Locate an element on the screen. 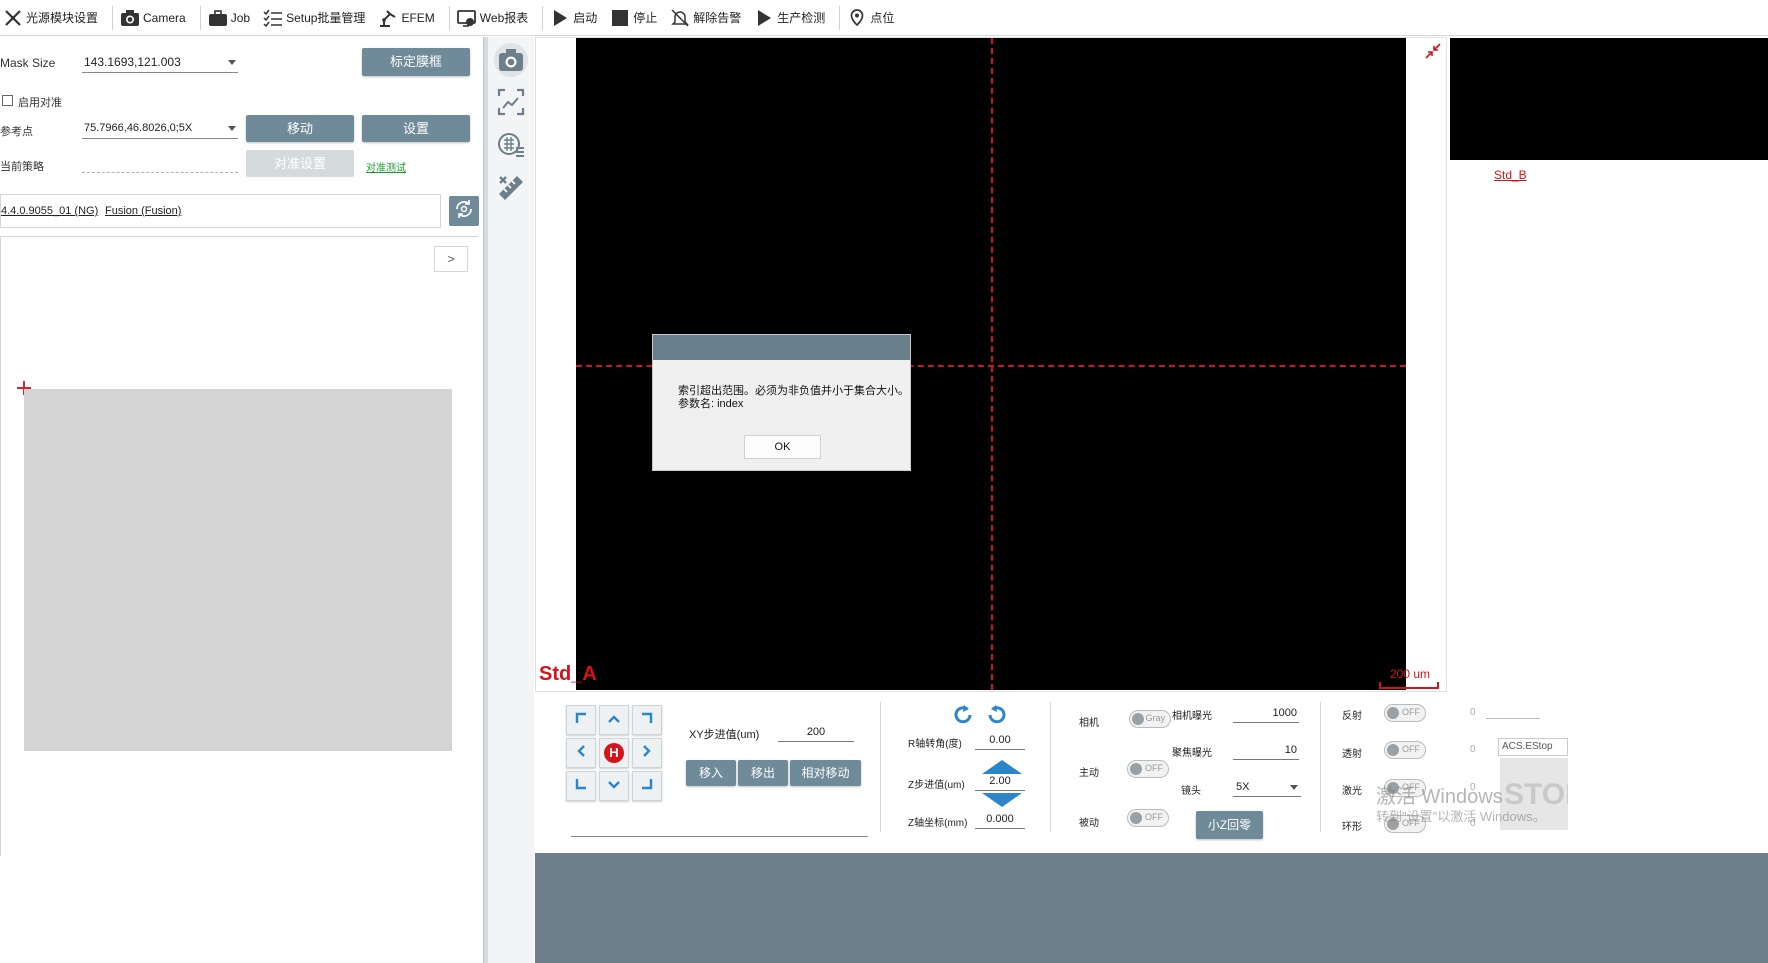 This screenshot has width=1768, height=963. toolbar-production-inspect: 生产检测 is located at coordinates (793, 18).